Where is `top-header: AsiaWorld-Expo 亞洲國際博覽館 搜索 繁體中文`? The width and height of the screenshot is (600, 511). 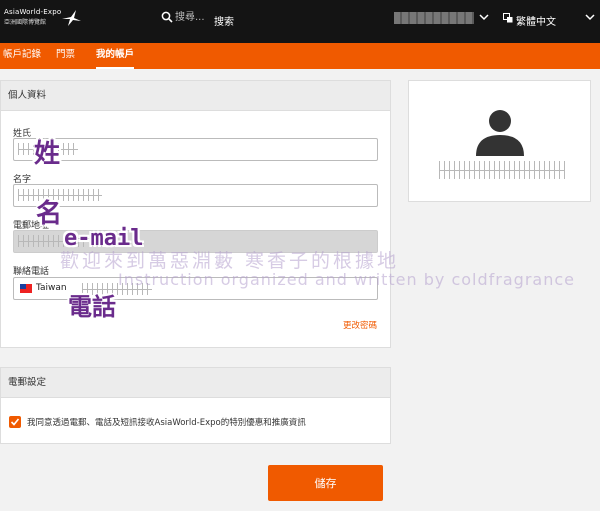
top-header: AsiaWorld-Expo 亞洲國際博覽館 搜索 繁體中文 is located at coordinates (300, 21).